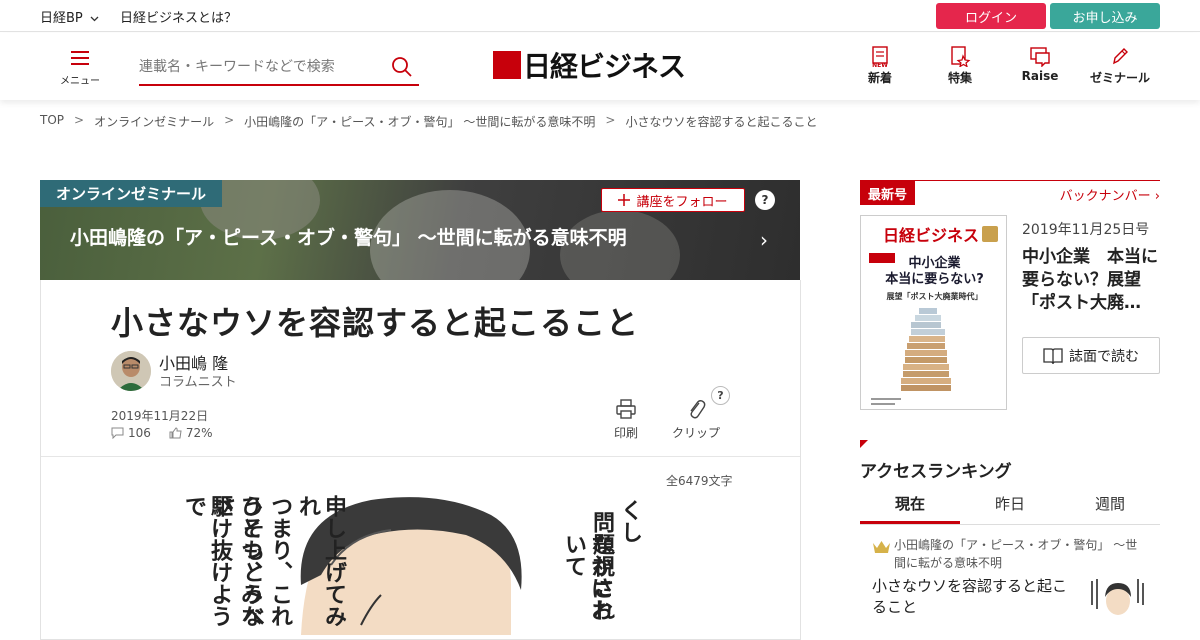 This screenshot has height=640, width=1200. What do you see at coordinates (162, 433) in the screenshot?
I see `article-stats: 106 72%` at bounding box center [162, 433].